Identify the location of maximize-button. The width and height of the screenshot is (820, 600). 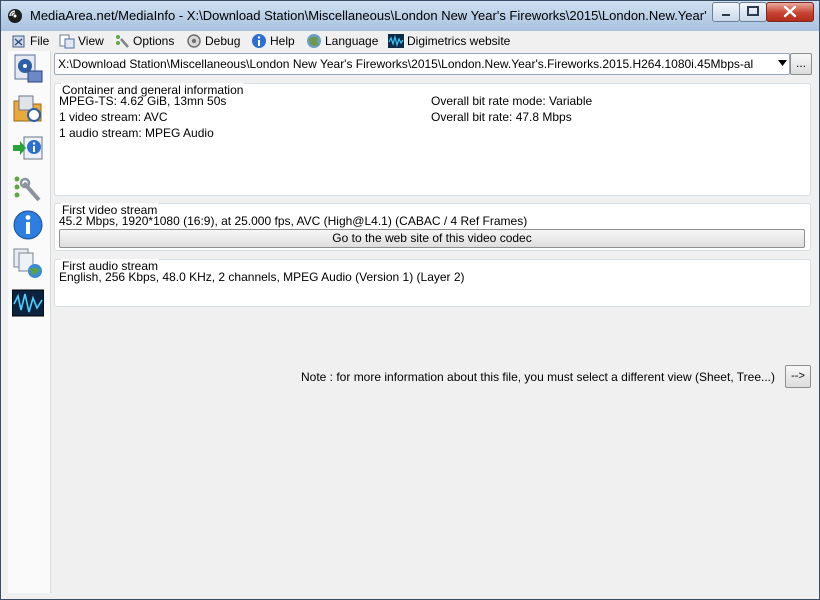
(753, 12).